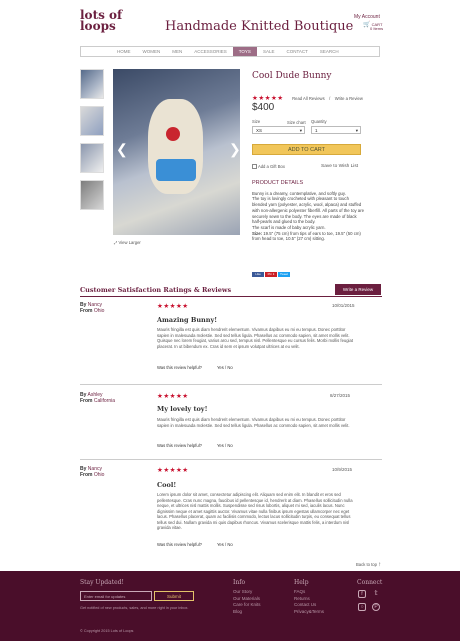 The image size is (460, 641). I want to click on chevron-down-icon: ▾, so click(356, 130).